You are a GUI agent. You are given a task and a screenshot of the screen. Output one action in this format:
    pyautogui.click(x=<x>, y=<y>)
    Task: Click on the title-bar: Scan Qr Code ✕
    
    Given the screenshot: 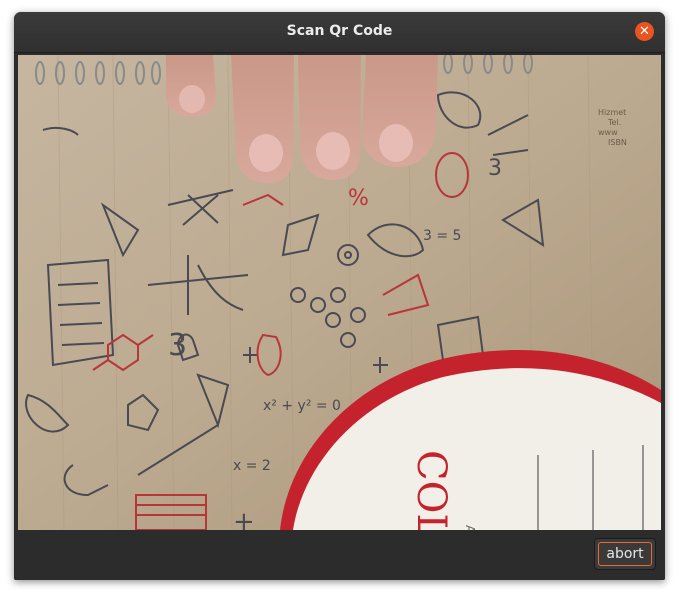 What is the action you would take?
    pyautogui.click(x=339, y=32)
    